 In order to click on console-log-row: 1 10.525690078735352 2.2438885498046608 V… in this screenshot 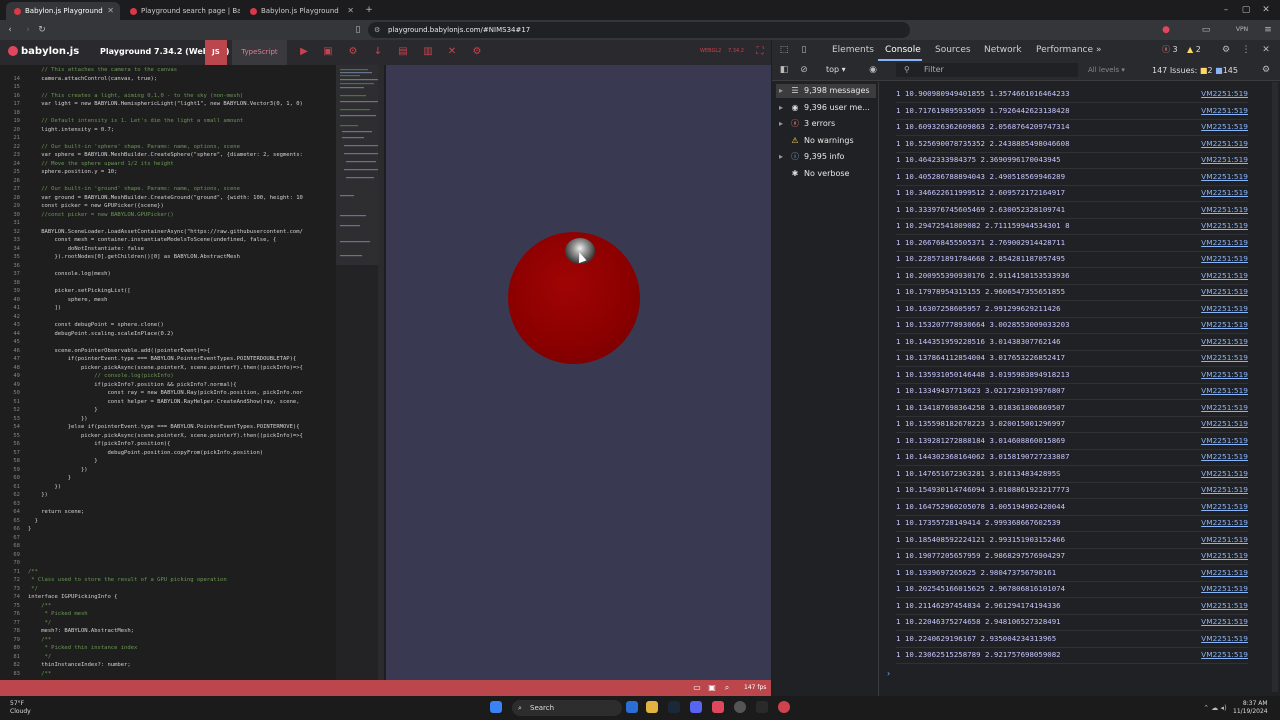, I will do `click(1072, 144)`.